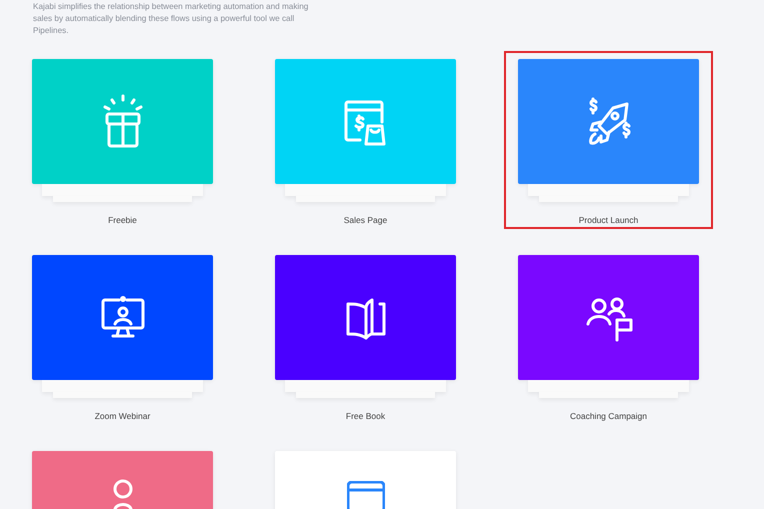 Image resolution: width=764 pixels, height=509 pixels. What do you see at coordinates (122, 494) in the screenshot?
I see `person-icon` at bounding box center [122, 494].